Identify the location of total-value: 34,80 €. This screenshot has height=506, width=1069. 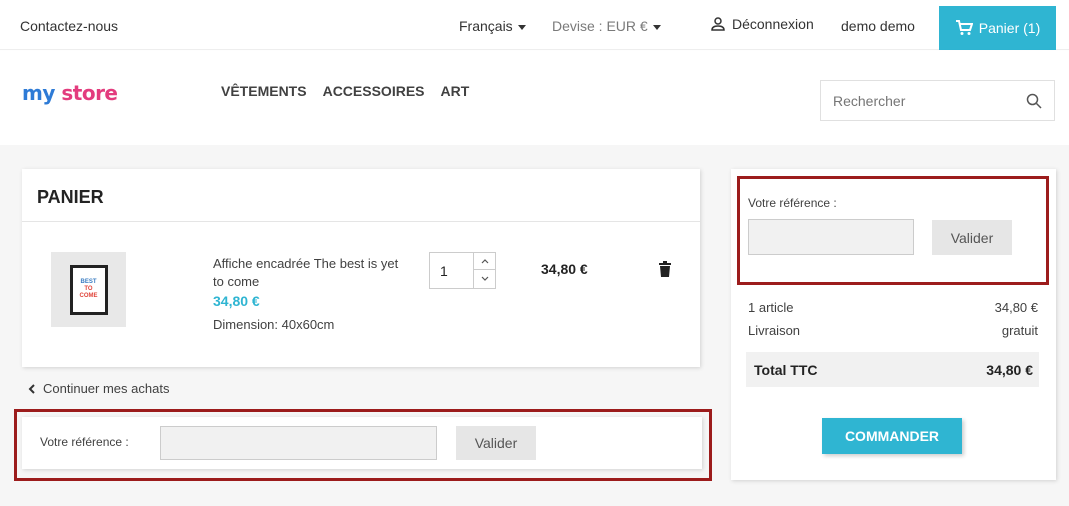
(1009, 369).